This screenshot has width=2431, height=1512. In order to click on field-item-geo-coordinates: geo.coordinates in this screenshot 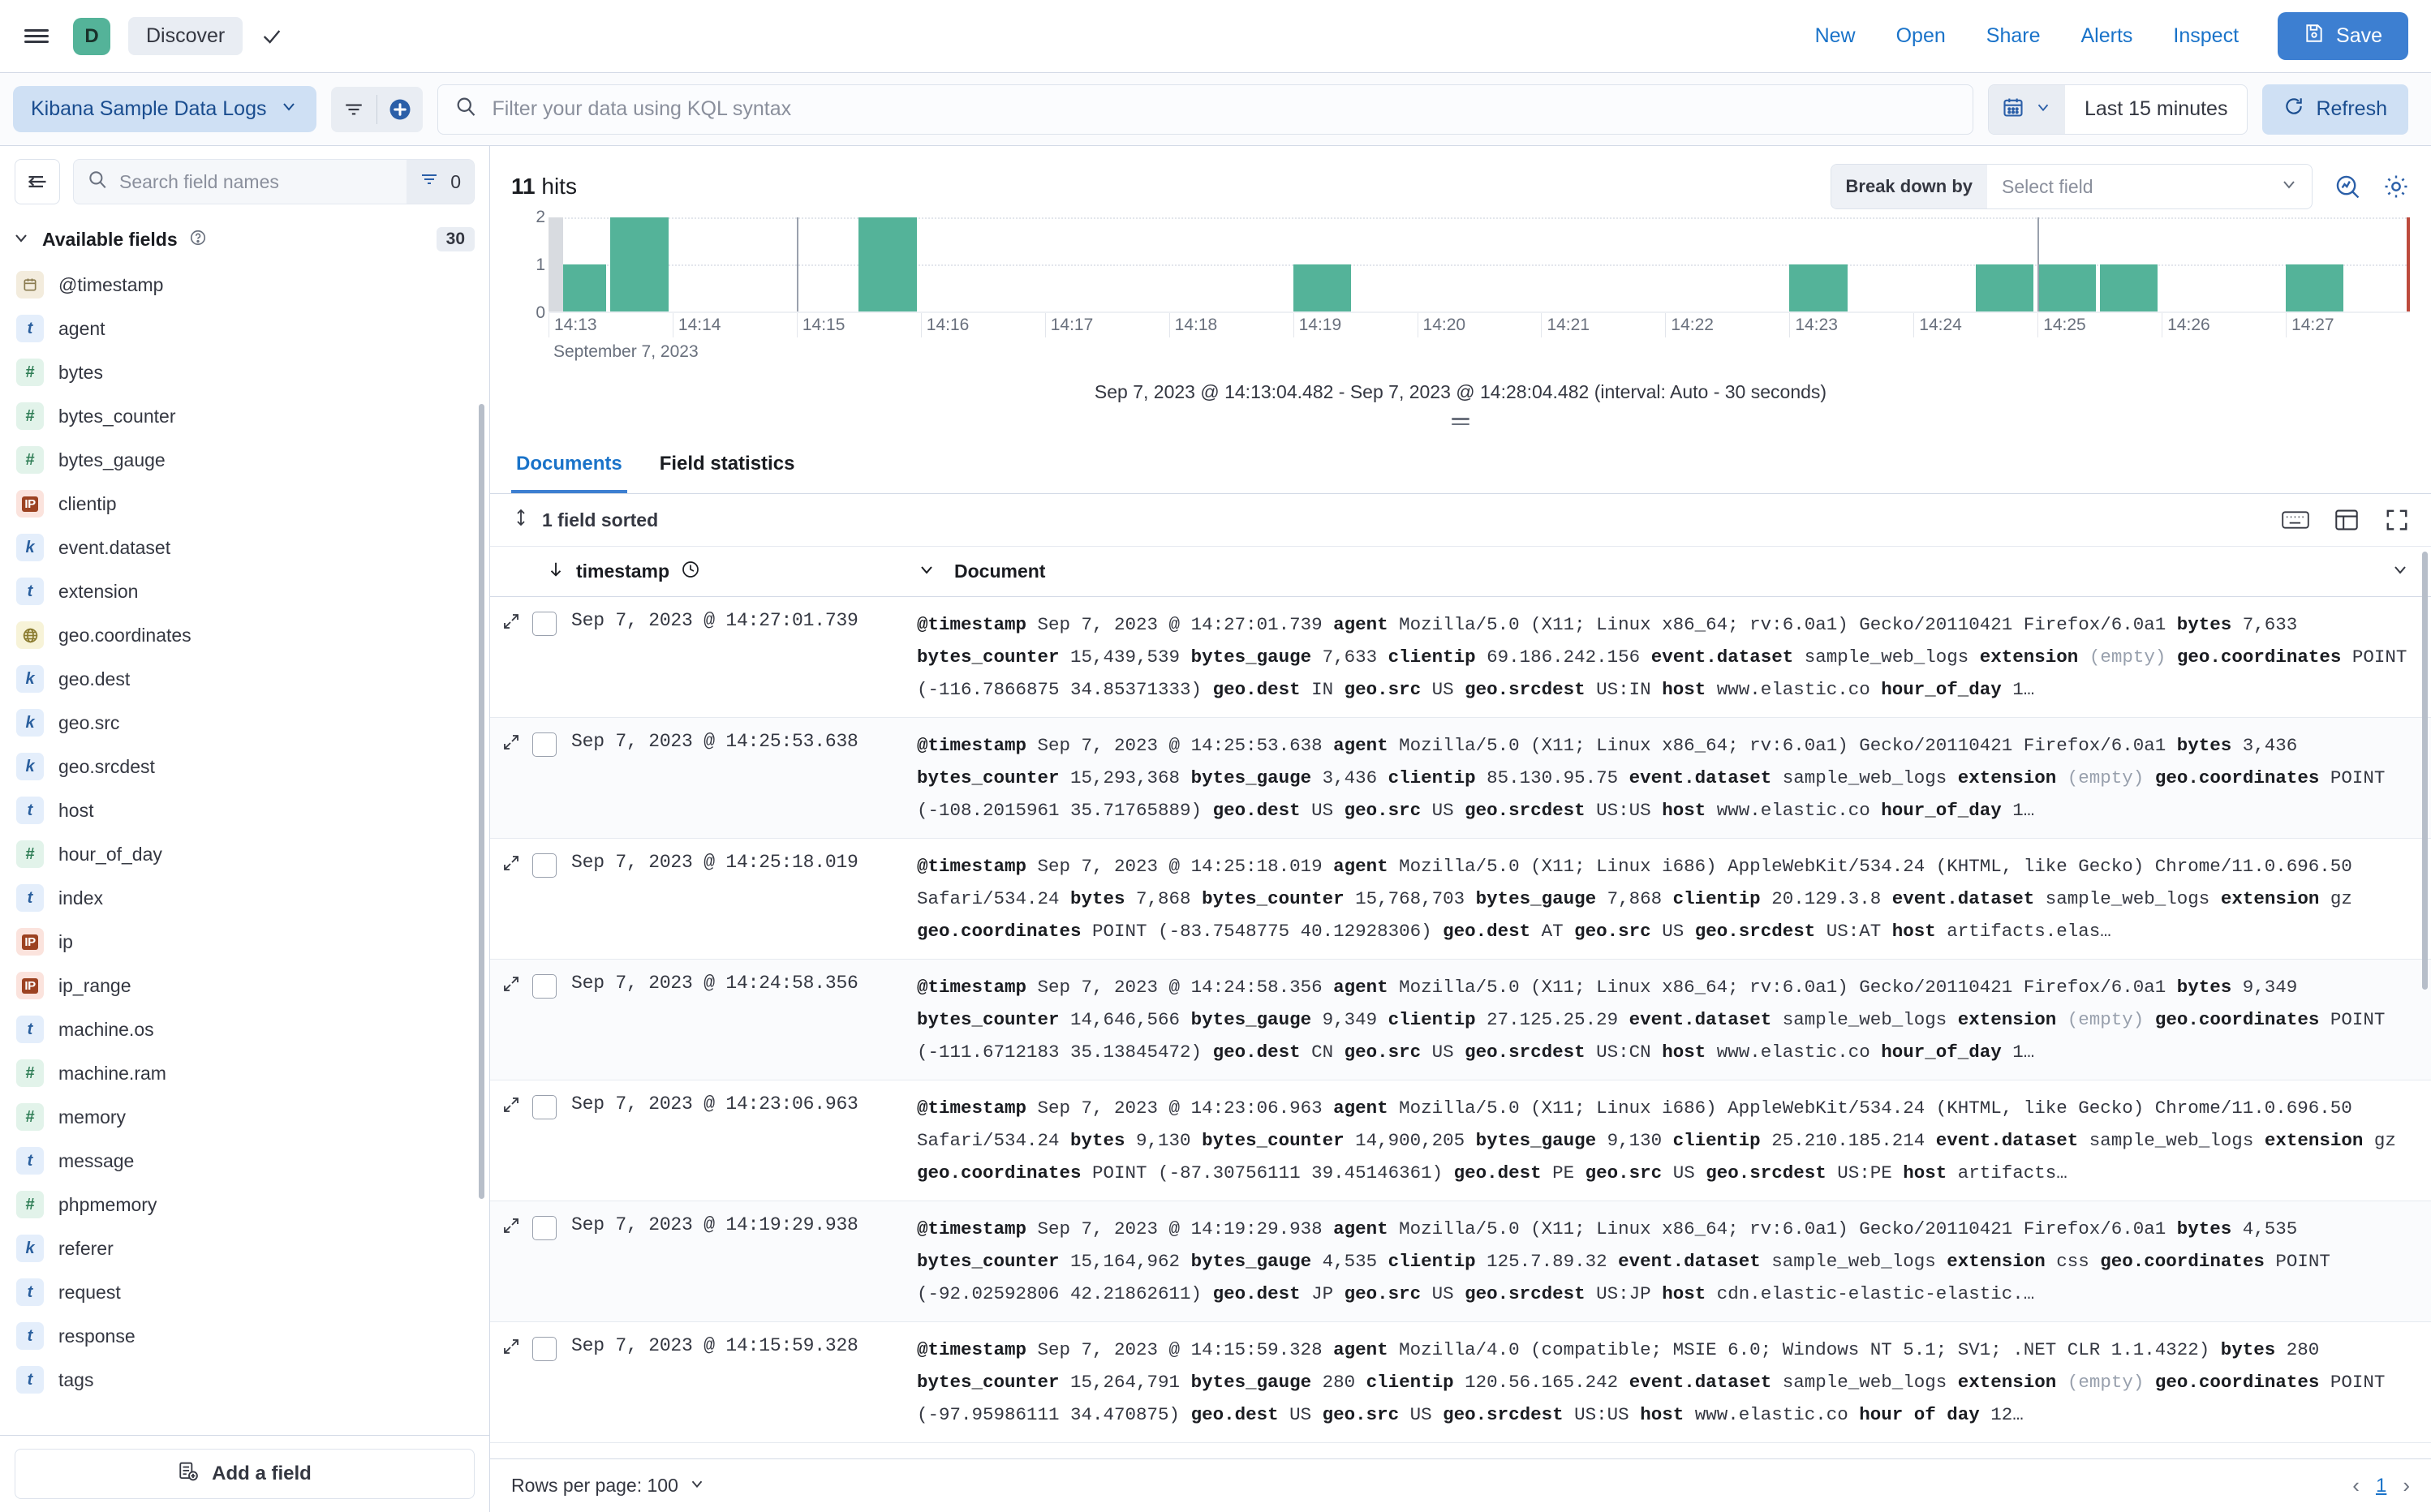, I will do `click(250, 635)`.